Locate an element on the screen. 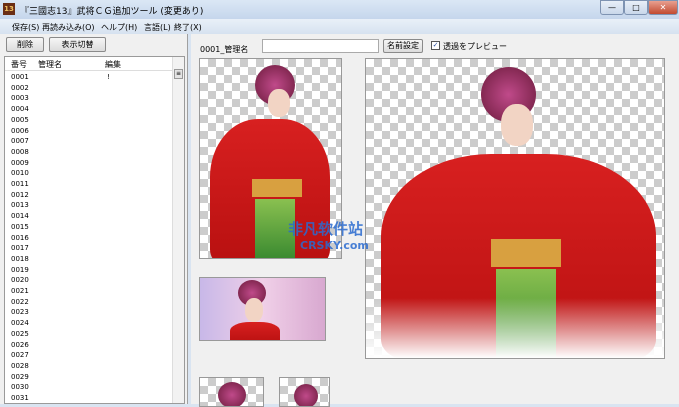 This screenshot has width=679, height=407. row-number: 0028 is located at coordinates (20, 365).